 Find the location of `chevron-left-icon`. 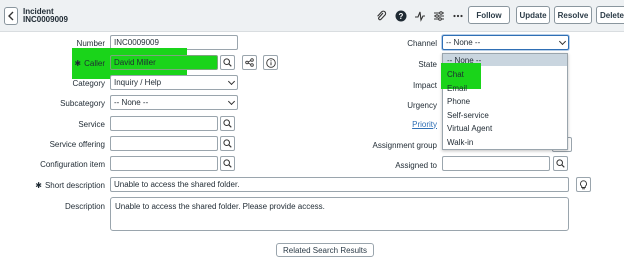

chevron-left-icon is located at coordinates (11, 16).